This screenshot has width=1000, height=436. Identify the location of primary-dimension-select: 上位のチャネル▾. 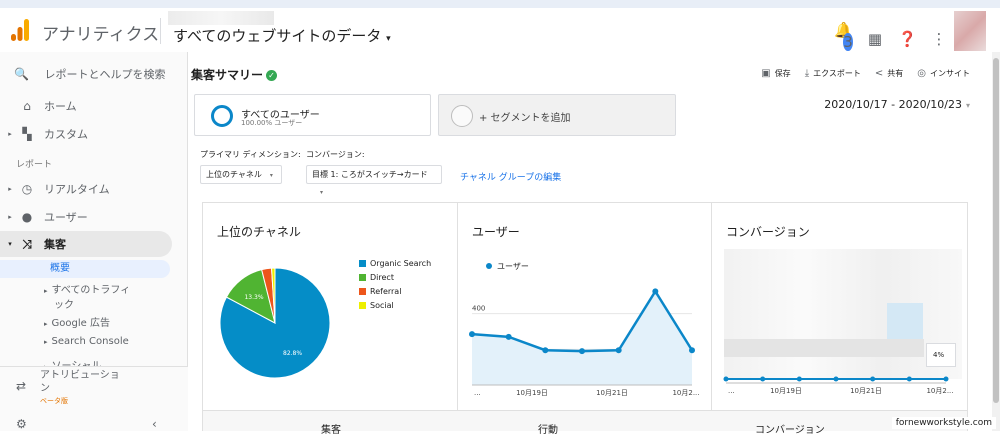
(241, 174).